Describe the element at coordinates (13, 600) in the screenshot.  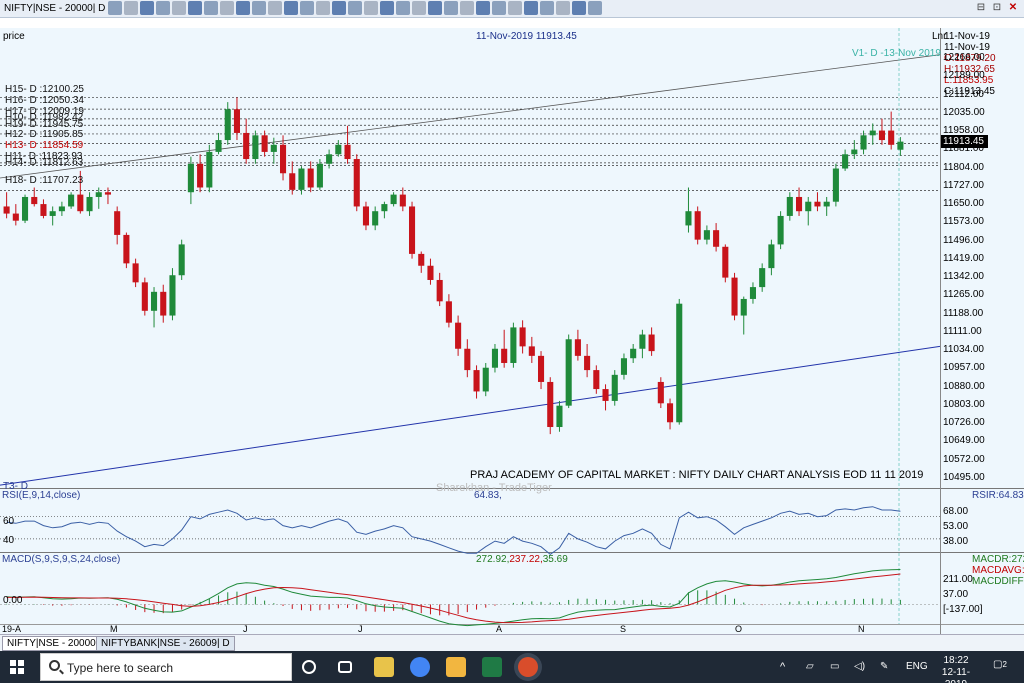
I see `macd-zero-label: 0.00` at that location.